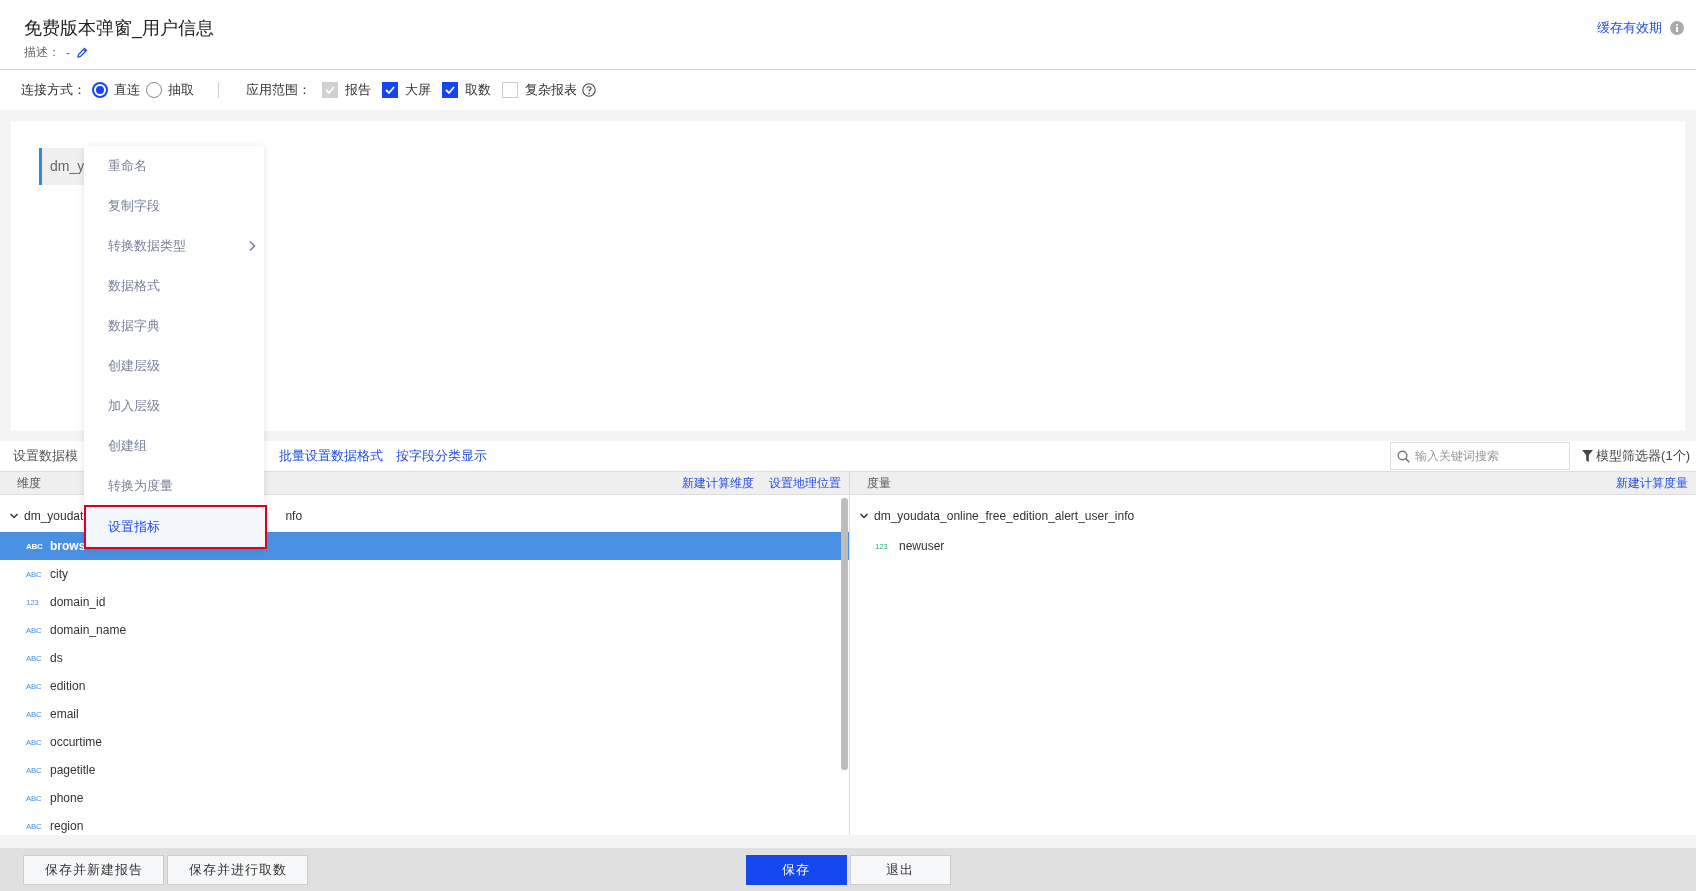  What do you see at coordinates (119, 28) in the screenshot?
I see `page-title: 免费版本弹窗_用户信息` at bounding box center [119, 28].